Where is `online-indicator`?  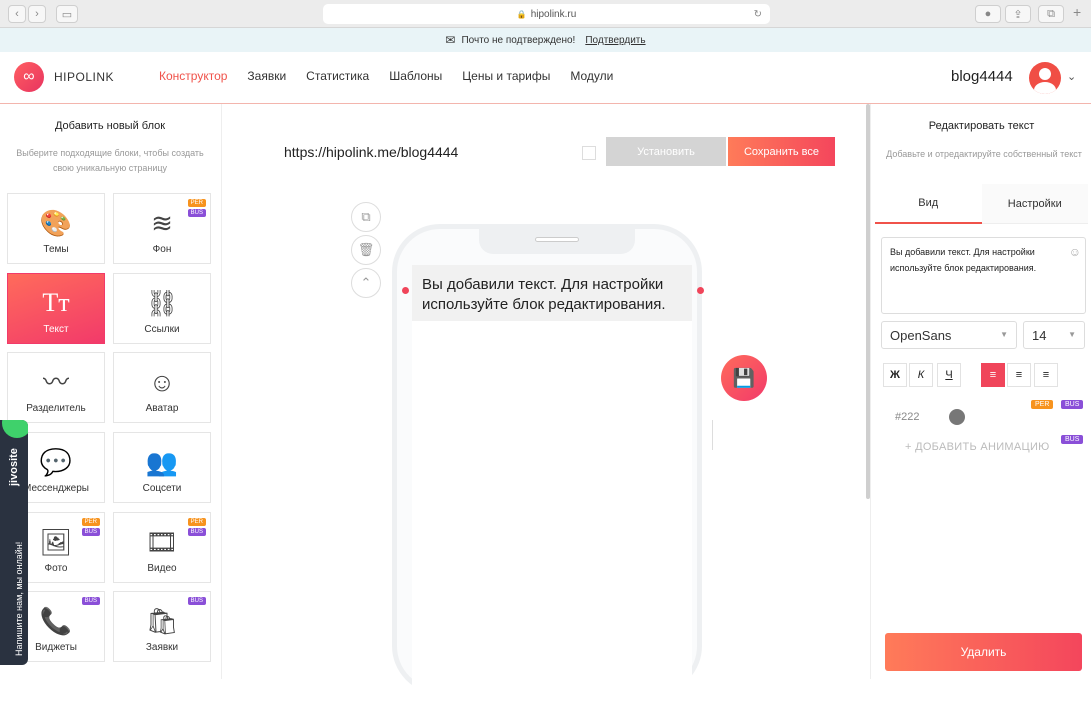
online-indicator is located at coordinates (15, 429).